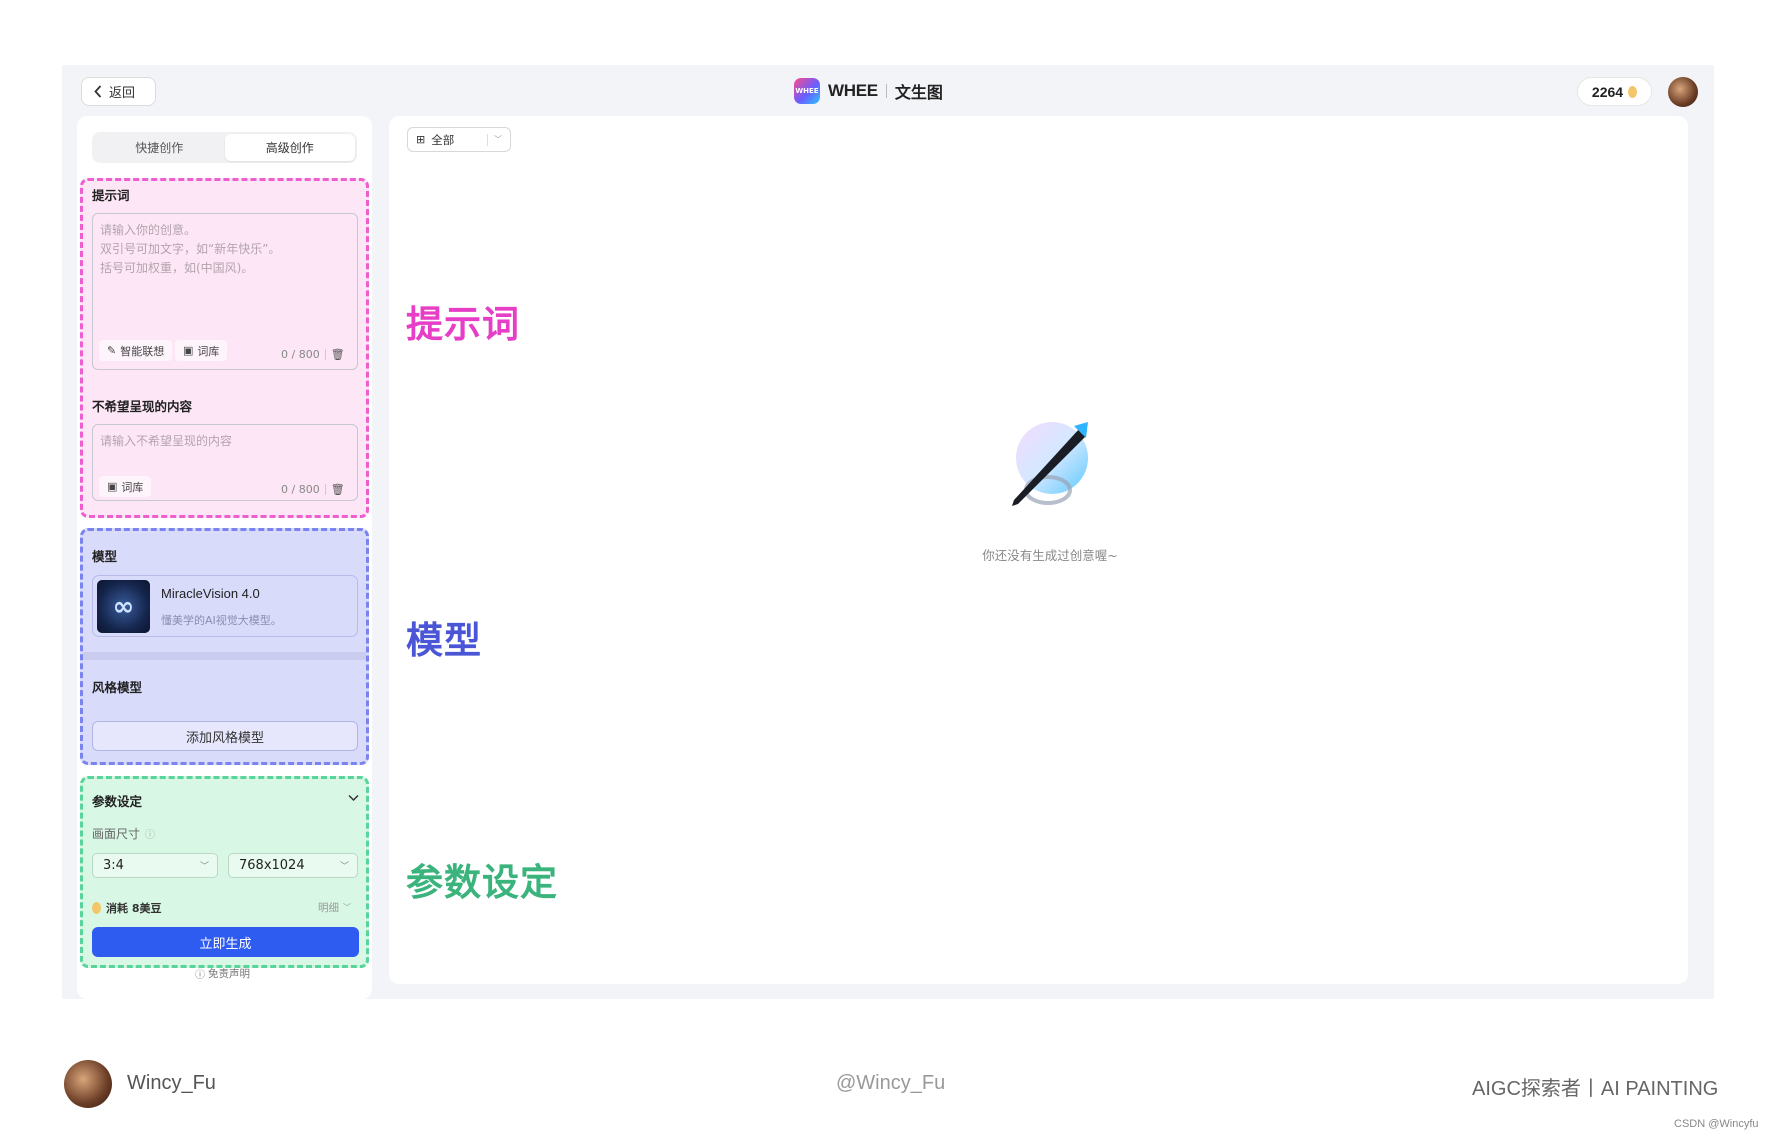 The height and width of the screenshot is (1138, 1776). What do you see at coordinates (112, 350) in the screenshot?
I see `tag-icon: ✎` at bounding box center [112, 350].